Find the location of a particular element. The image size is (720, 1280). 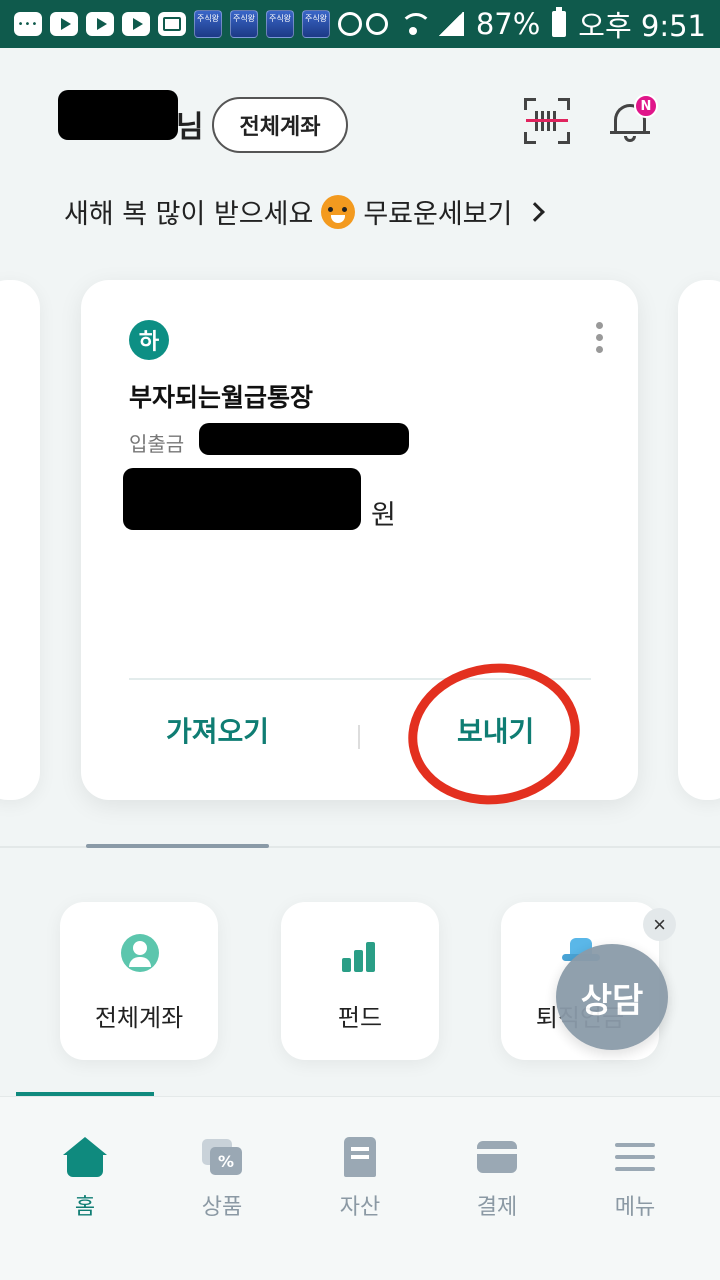

carousel-indicator is located at coordinates (177, 846).